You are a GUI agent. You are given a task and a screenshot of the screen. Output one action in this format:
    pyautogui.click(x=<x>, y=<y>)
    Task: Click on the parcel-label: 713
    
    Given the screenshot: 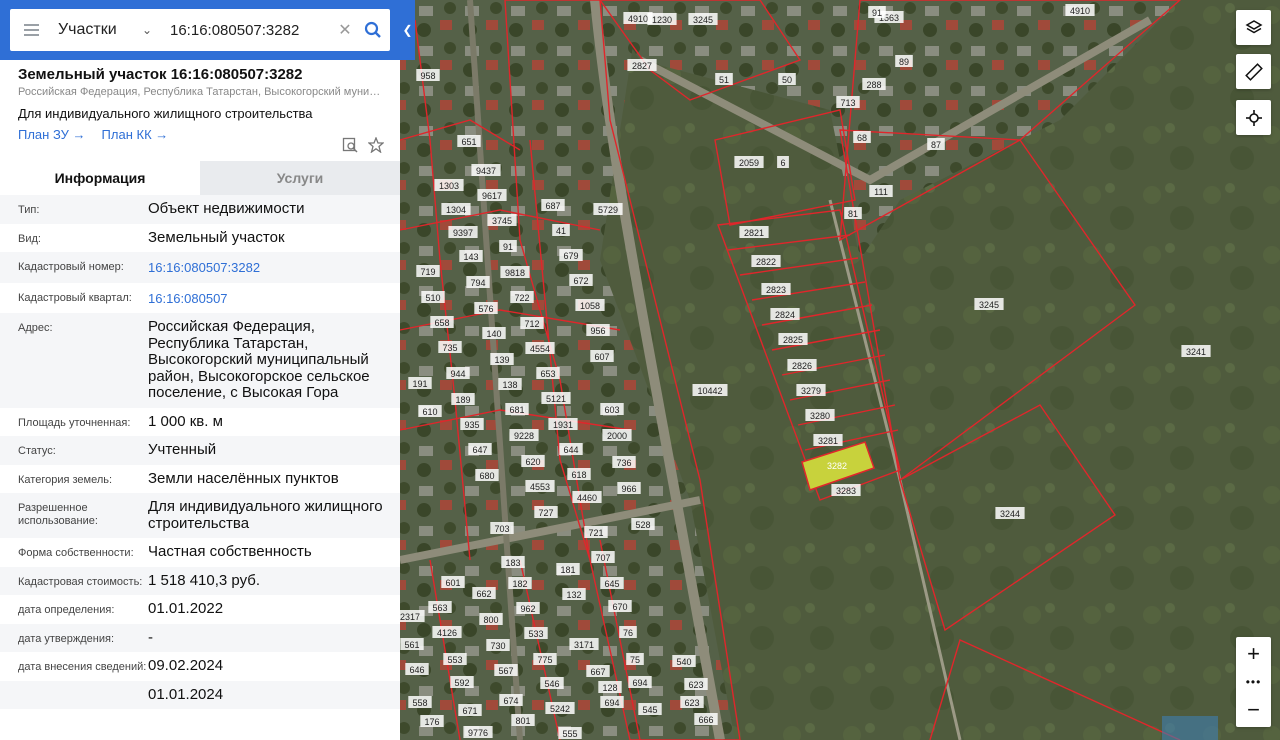 What is the action you would take?
    pyautogui.click(x=848, y=102)
    